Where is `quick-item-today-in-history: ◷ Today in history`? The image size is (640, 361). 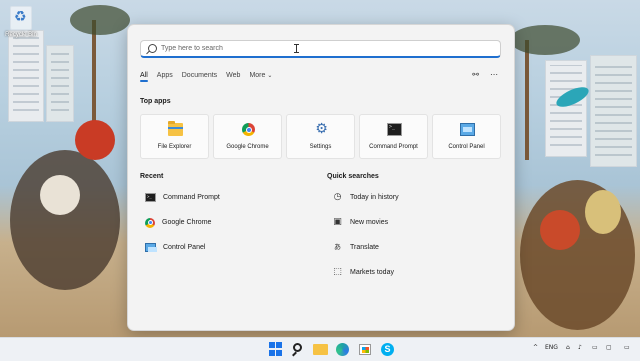 quick-item-today-in-history: ◷ Today in history is located at coordinates (417, 197).